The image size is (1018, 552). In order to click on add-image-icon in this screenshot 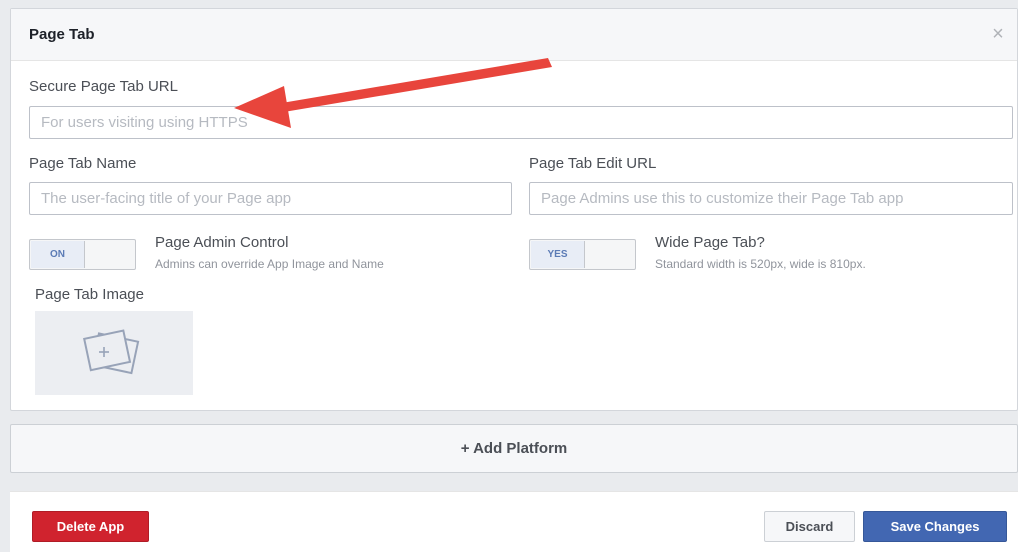, I will do `click(111, 352)`.